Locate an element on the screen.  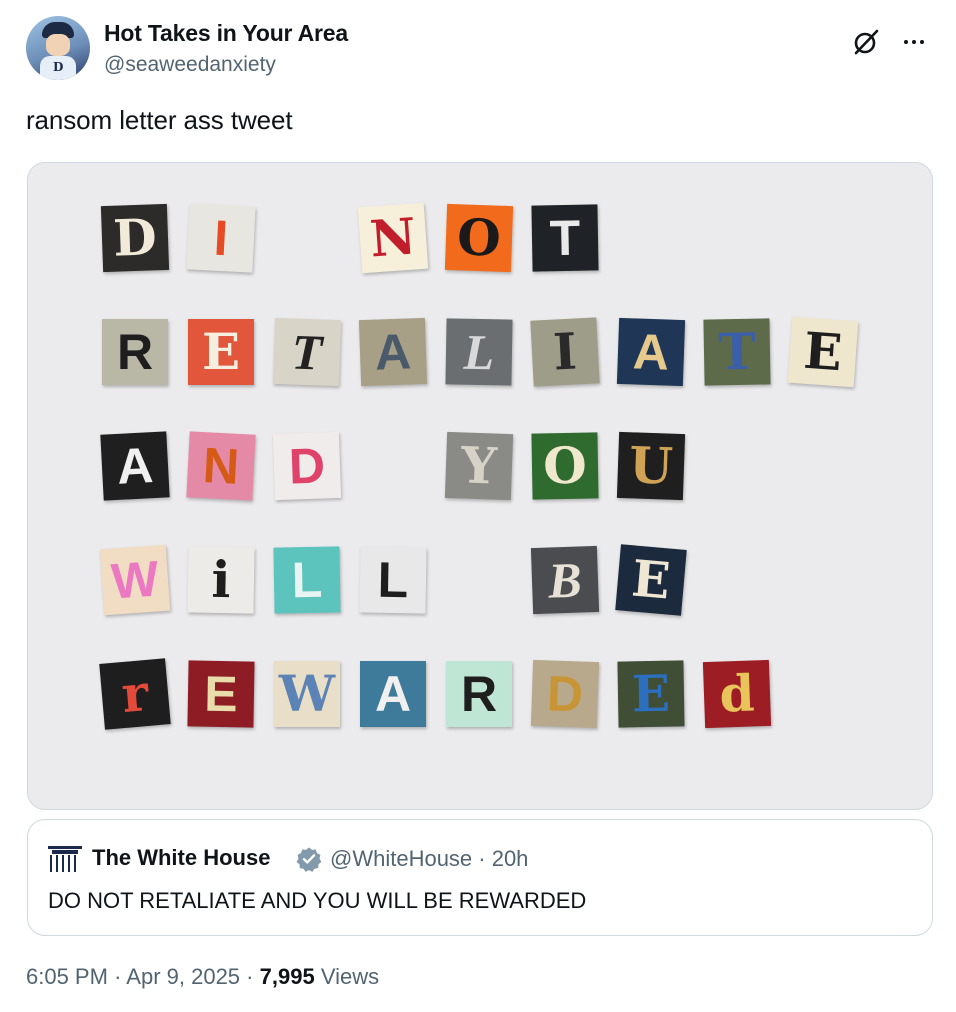
tweet-footer: 6:05 PM · Apr 9, 2025 · 7,995 Views is located at coordinates (202, 977).